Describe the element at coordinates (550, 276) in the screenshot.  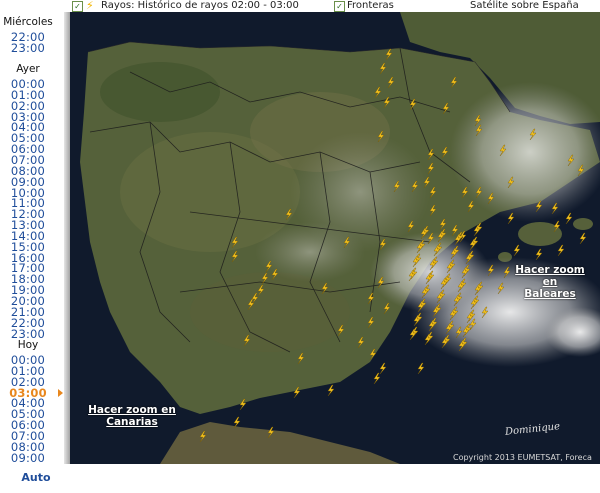
I see `zoom-baleares-line1: Hacer zoom en` at that location.